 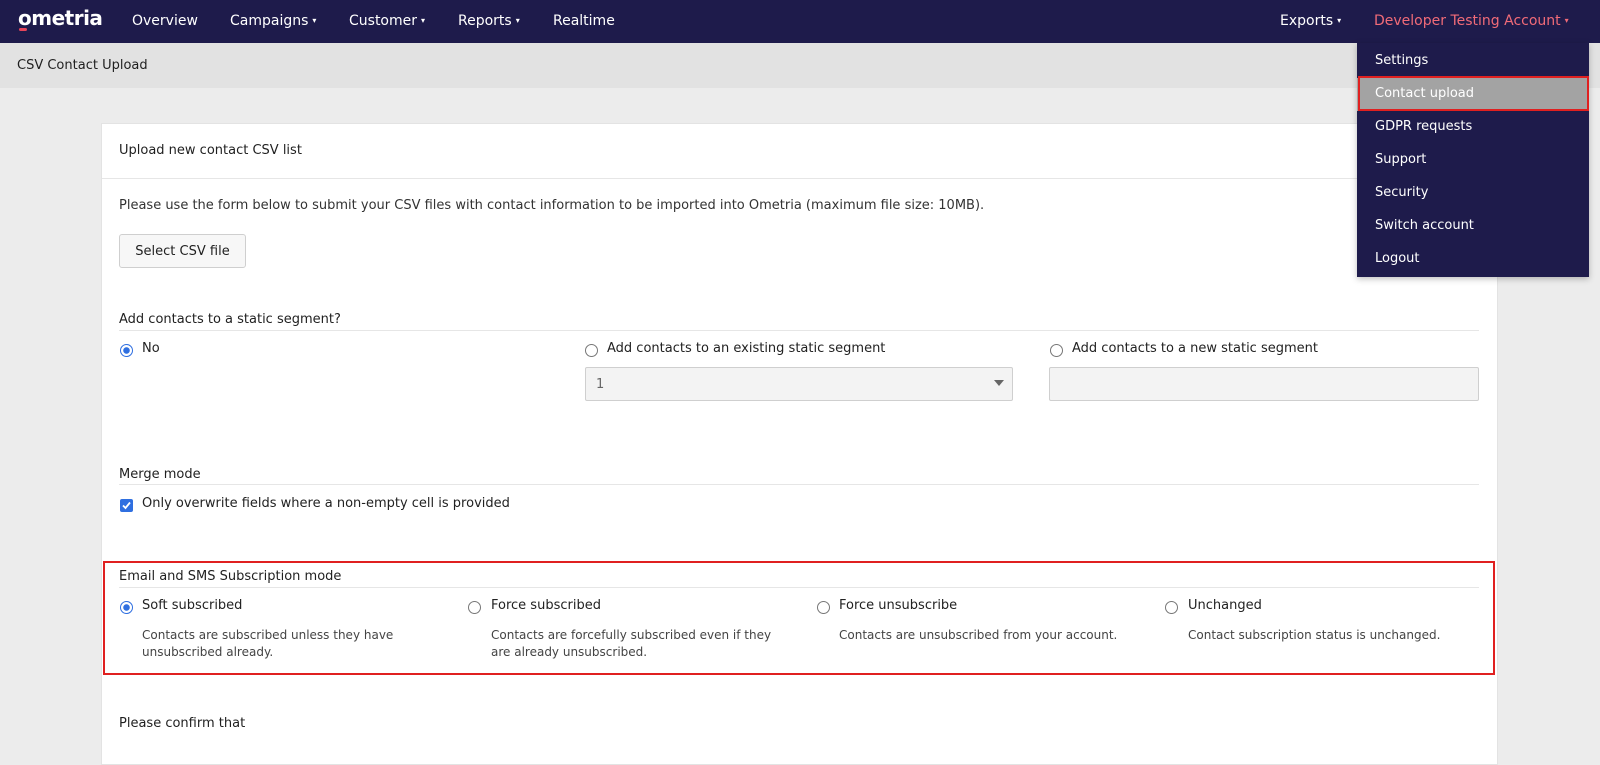 I want to click on nav-campaigns: Campaigns ▾, so click(x=273, y=21).